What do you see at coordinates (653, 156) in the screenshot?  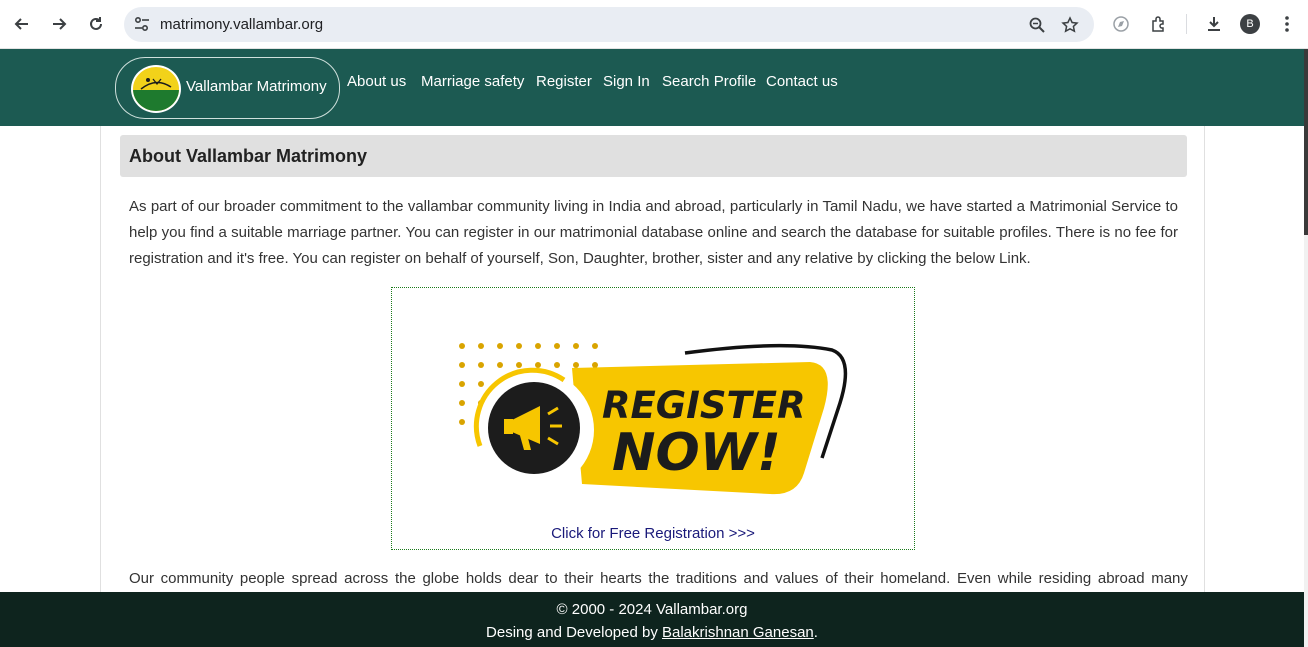 I see `section-heading: About Vallambar Matrimony` at bounding box center [653, 156].